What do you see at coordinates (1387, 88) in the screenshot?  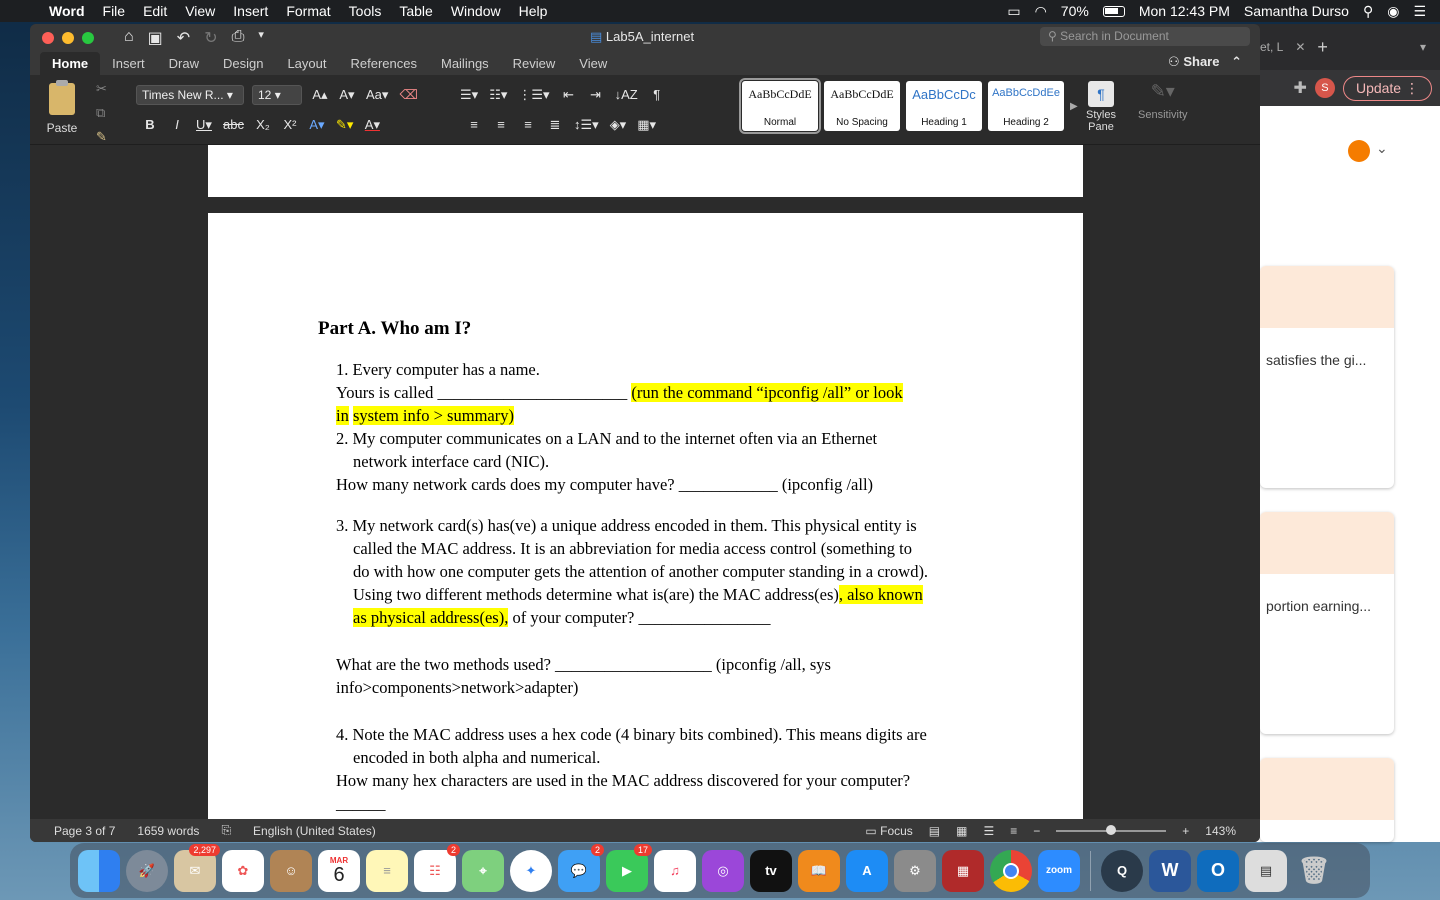 I see `update-button: Update ⋮` at bounding box center [1387, 88].